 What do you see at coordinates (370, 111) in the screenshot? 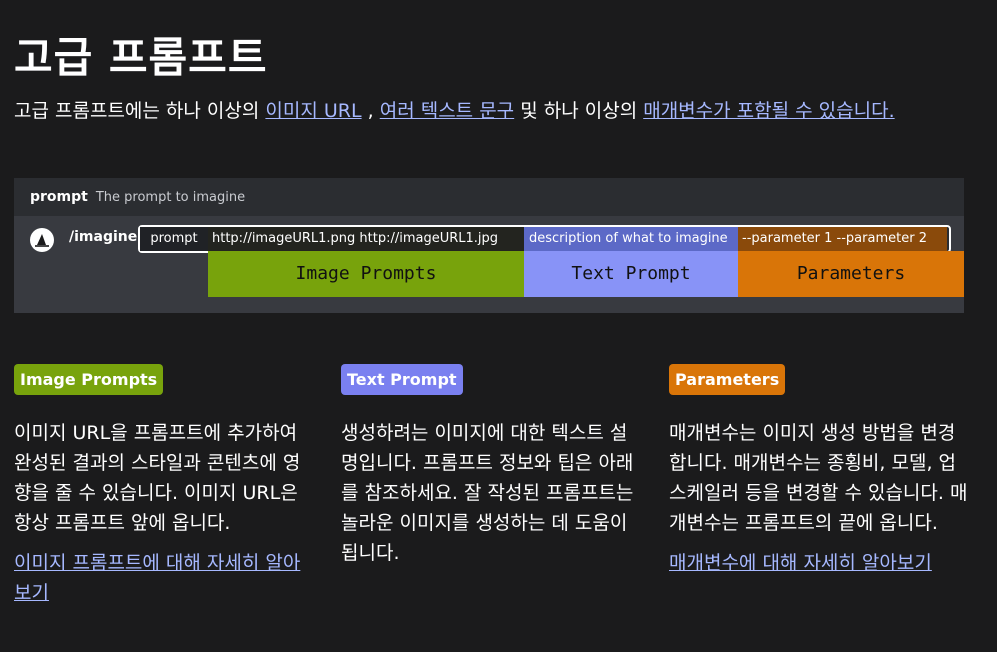
I see `intro-text-2: ,` at bounding box center [370, 111].